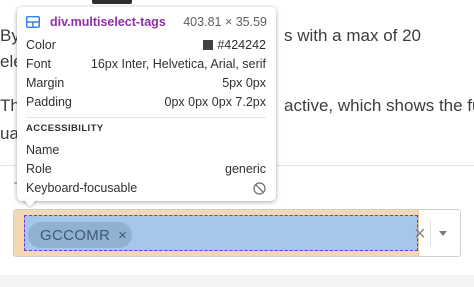  I want to click on prop-value: #424242, so click(234, 45).